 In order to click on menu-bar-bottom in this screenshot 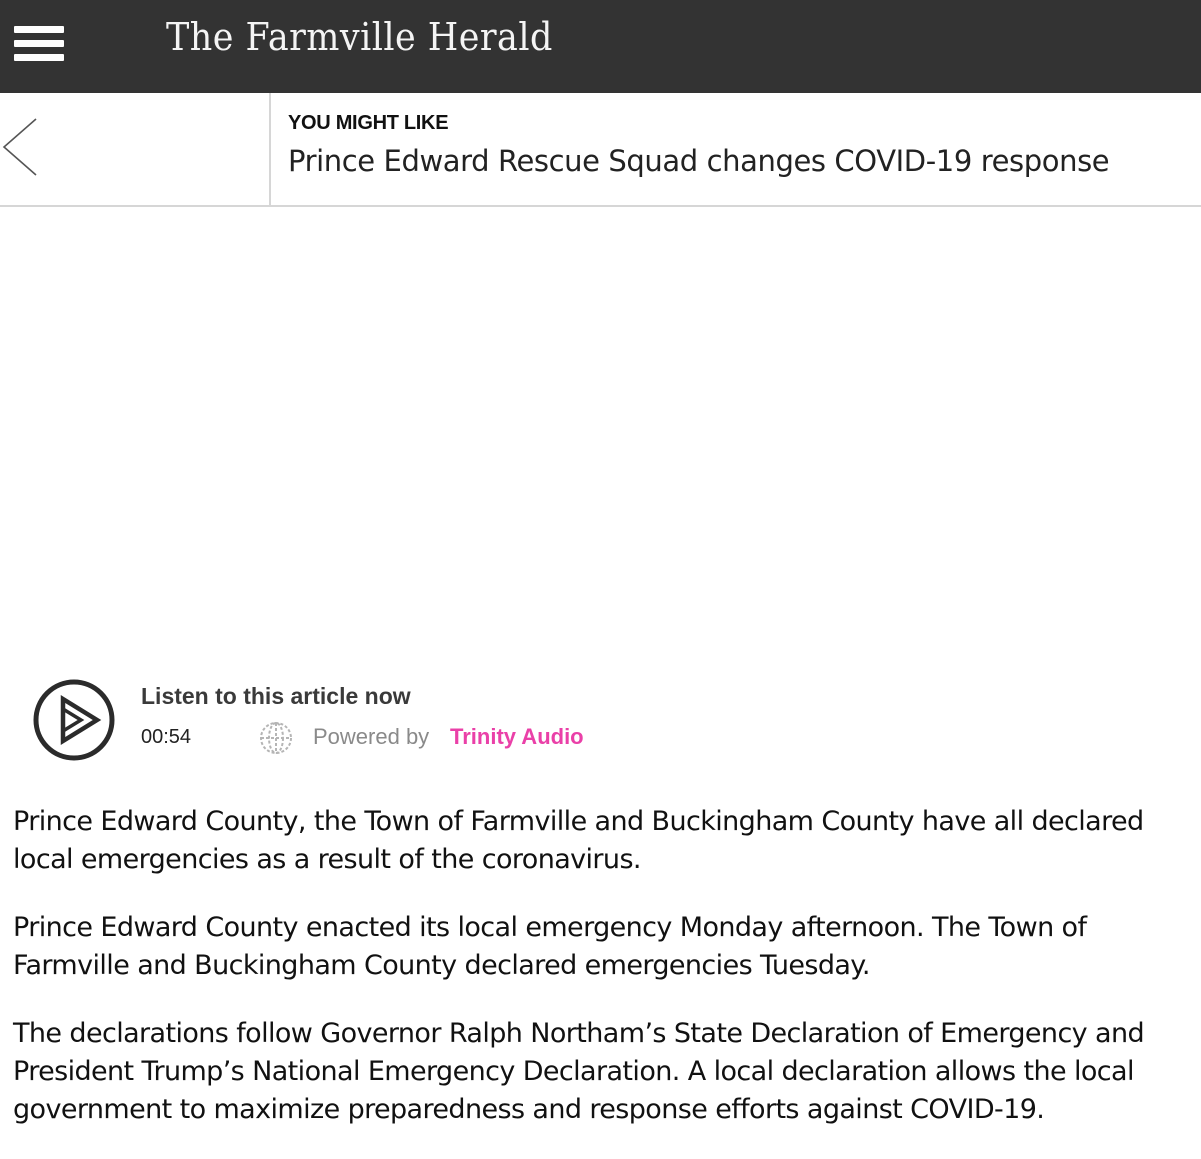, I will do `click(39, 57)`.